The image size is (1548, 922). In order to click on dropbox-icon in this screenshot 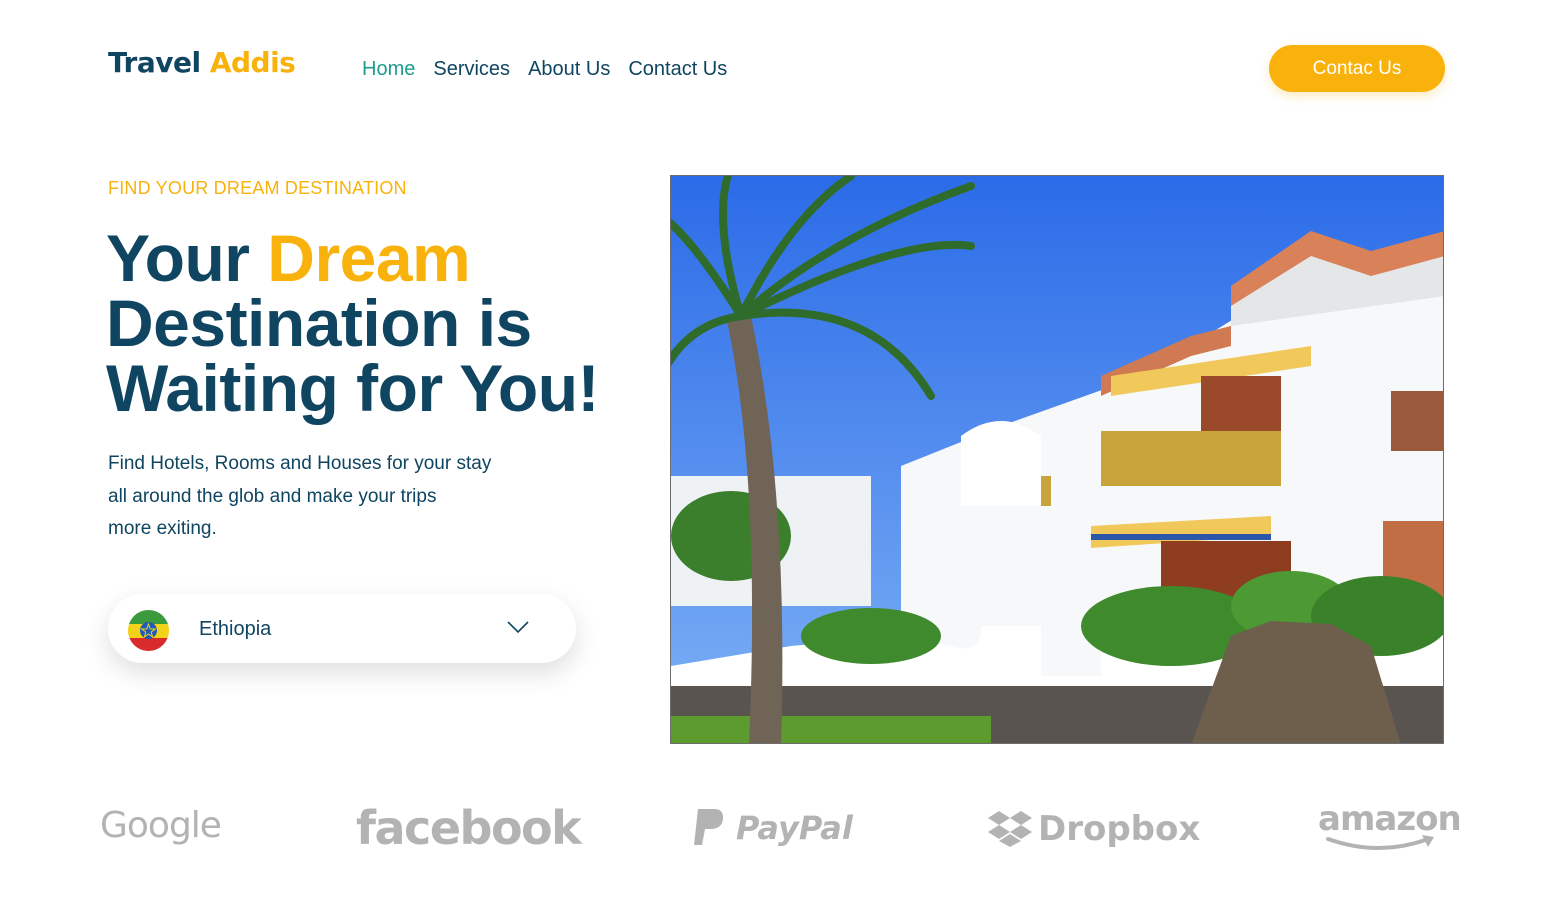, I will do `click(1010, 829)`.